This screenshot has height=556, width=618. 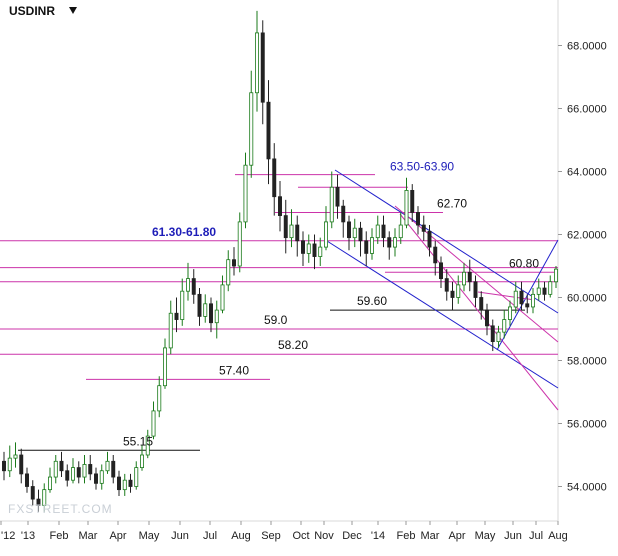 I want to click on x-tick-label: Jun, so click(x=513, y=536).